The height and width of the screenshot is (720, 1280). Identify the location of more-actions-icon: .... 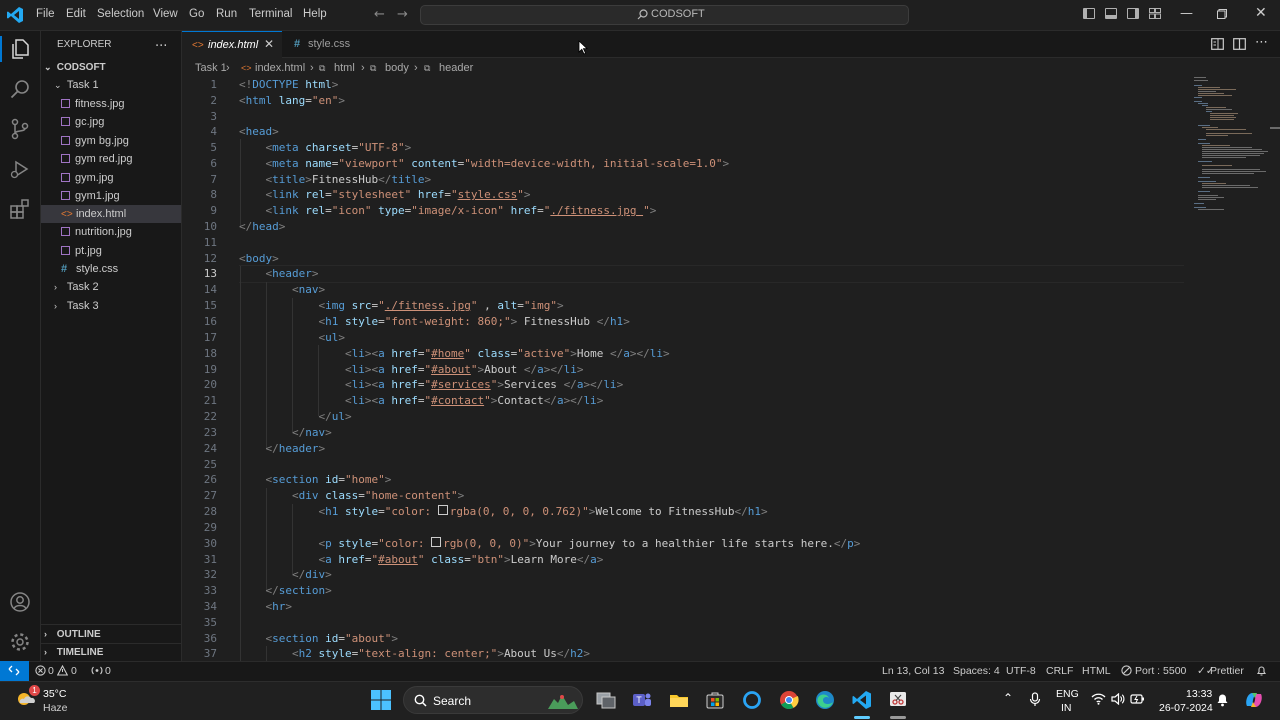
(161, 42).